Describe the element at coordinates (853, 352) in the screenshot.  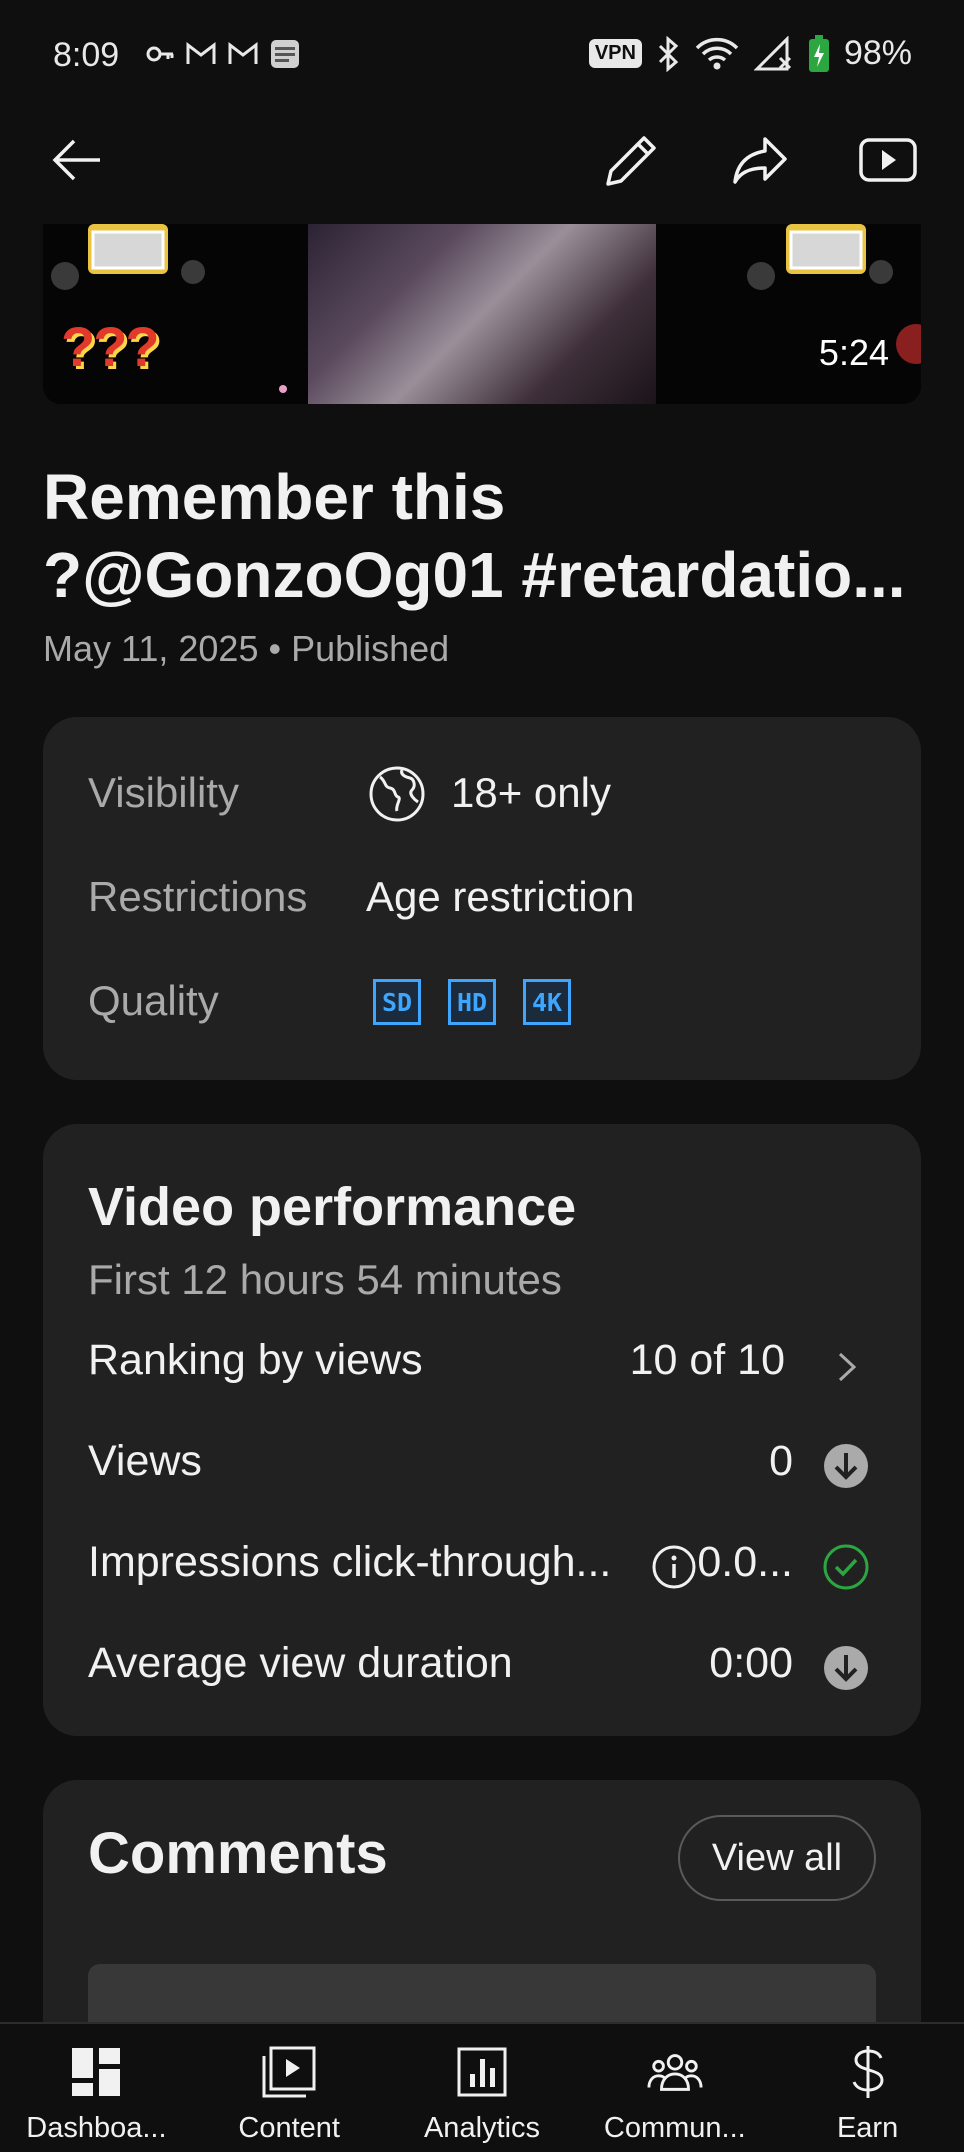
I see `video-duration: 5:24` at that location.